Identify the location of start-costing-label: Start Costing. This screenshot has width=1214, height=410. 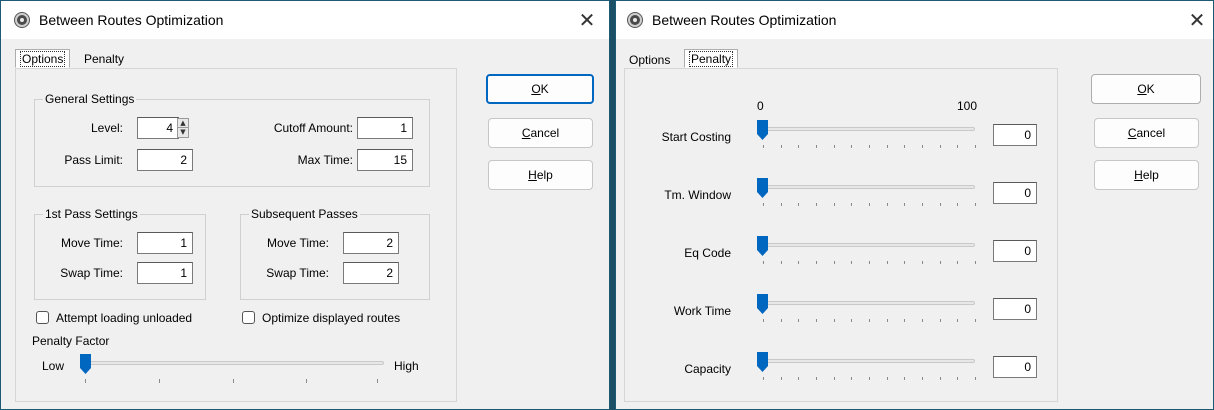
(696, 137).